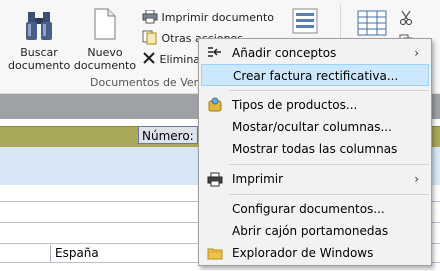  What do you see at coordinates (406, 18) in the screenshot?
I see `scissors-icon` at bounding box center [406, 18].